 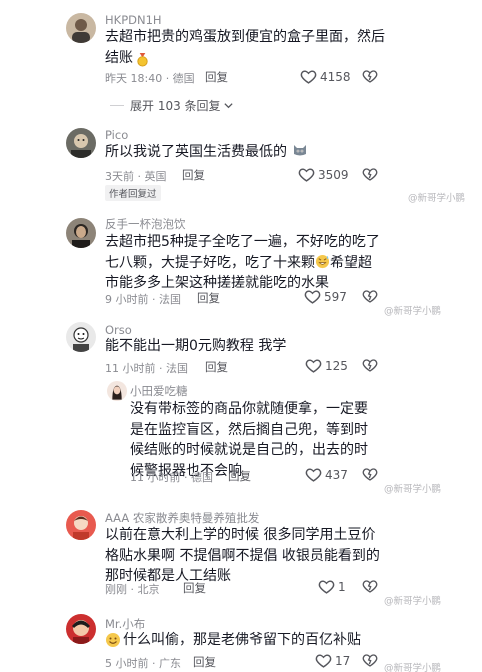 What do you see at coordinates (118, 330) in the screenshot?
I see `username: Orso` at bounding box center [118, 330].